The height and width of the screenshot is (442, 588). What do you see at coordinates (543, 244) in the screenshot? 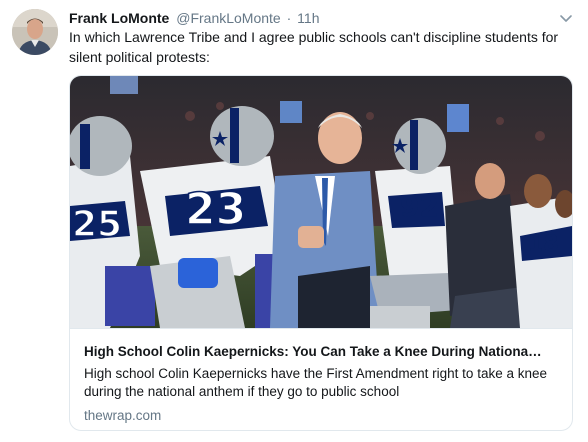
I see `jersey-number-18: 18` at bounding box center [543, 244].